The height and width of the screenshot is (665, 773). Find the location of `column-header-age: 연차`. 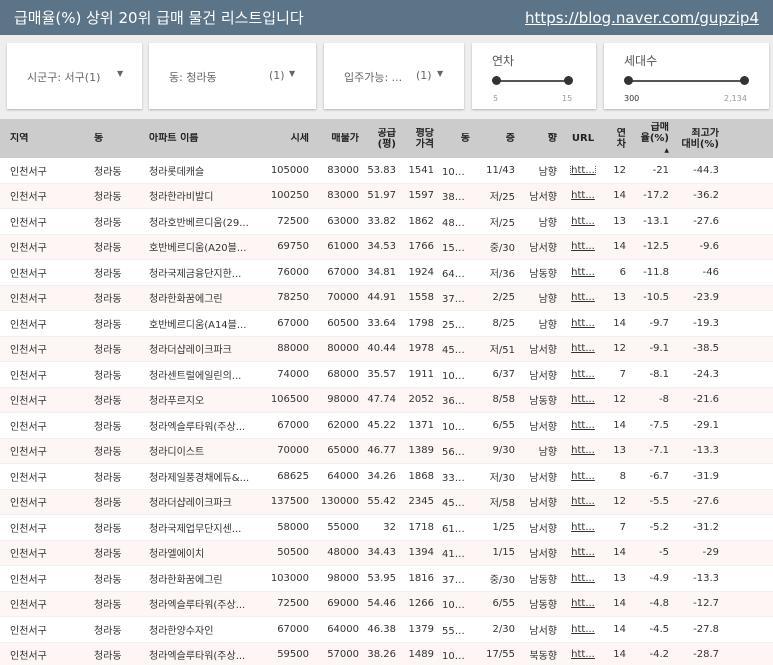

column-header-age: 연차 is located at coordinates (617, 139).